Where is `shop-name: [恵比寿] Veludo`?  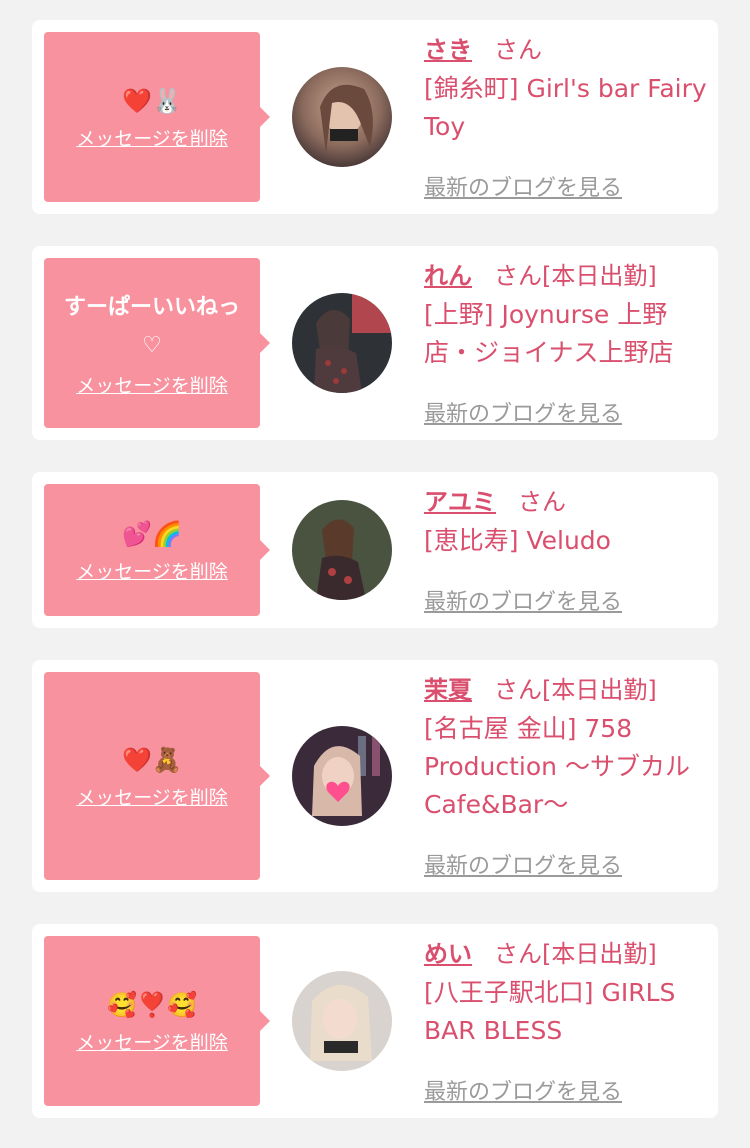
shop-name: [恵比寿] Veludo is located at coordinates (517, 540).